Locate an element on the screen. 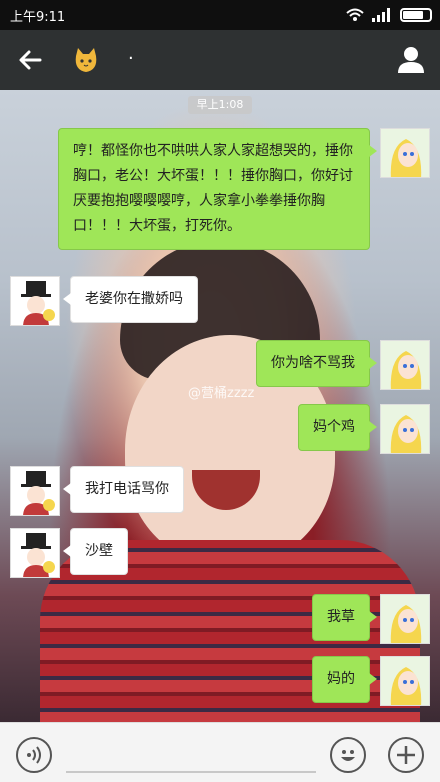 Image resolution: width=440 pixels, height=782 pixels. voice-icon is located at coordinates (34, 755).